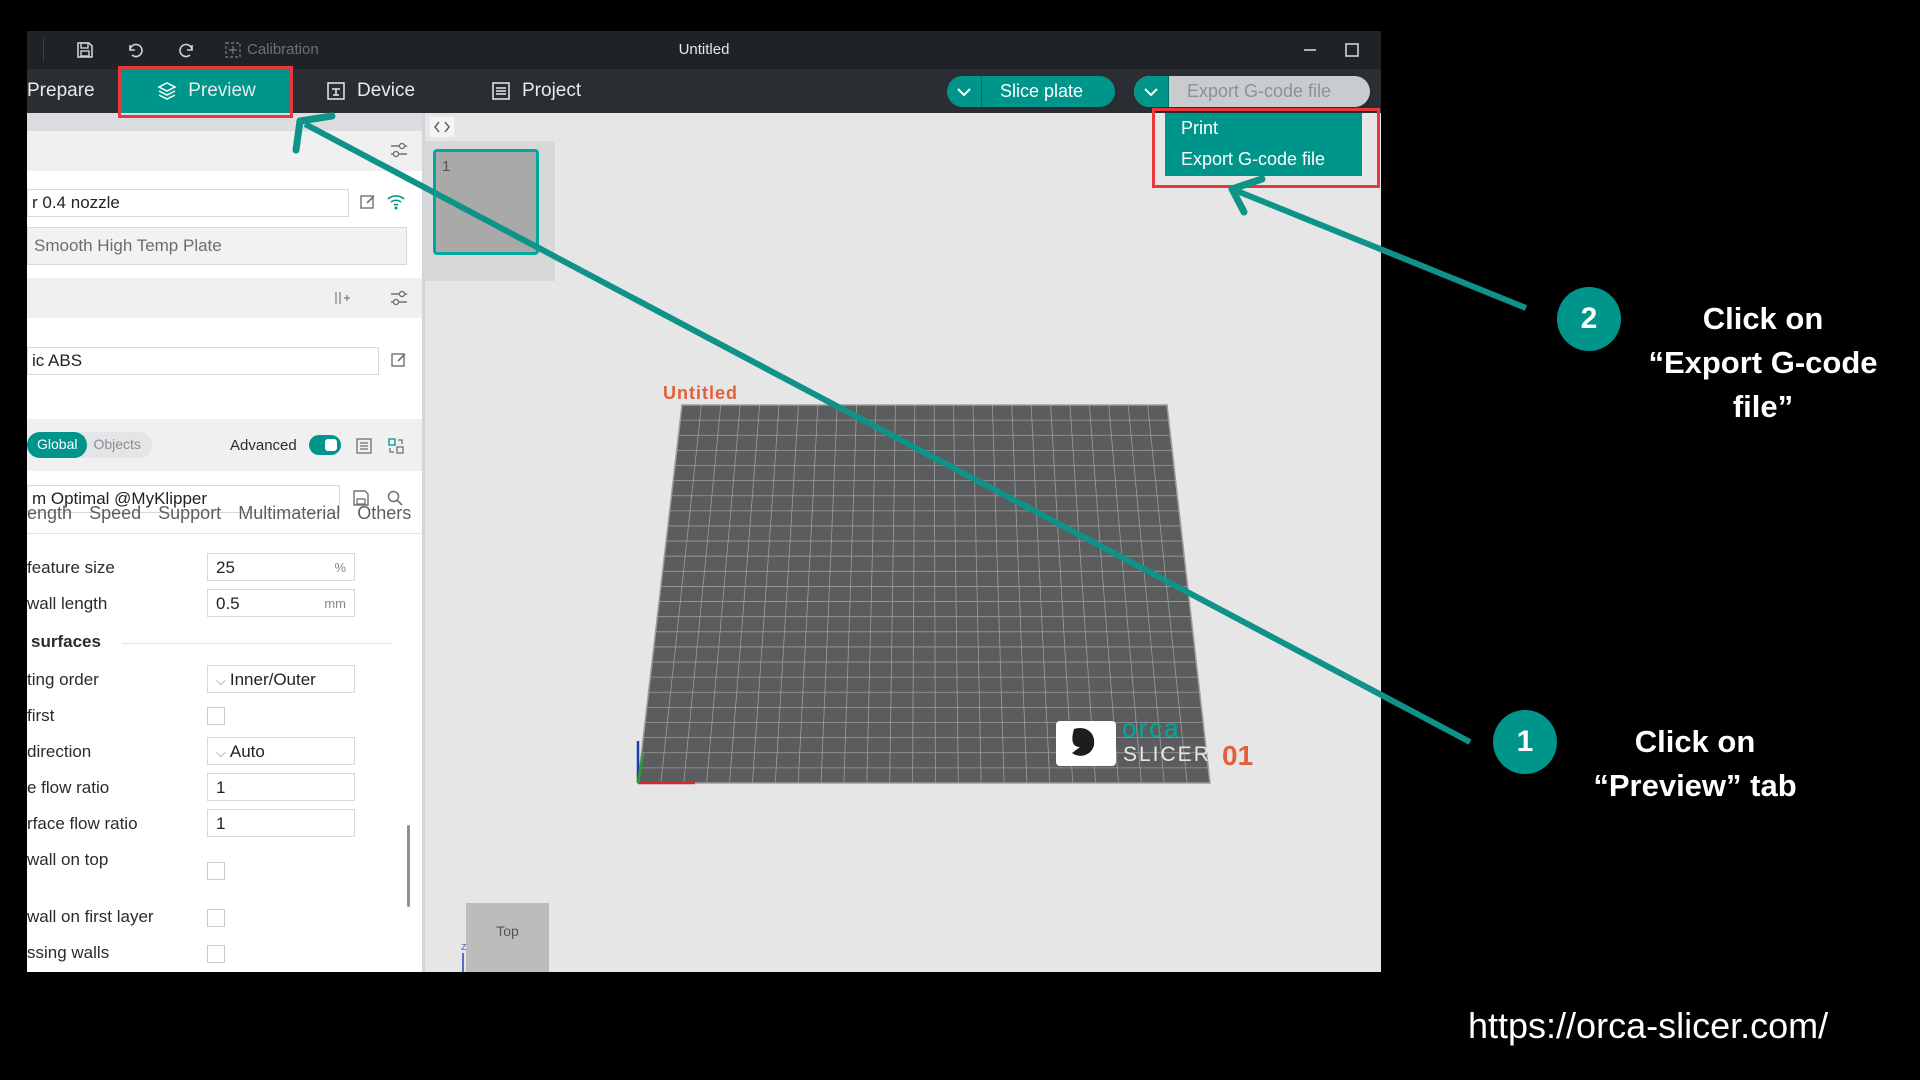 This screenshot has width=1920, height=1080. I want to click on website-url: https://orca-slicer.com/, so click(1648, 1025).